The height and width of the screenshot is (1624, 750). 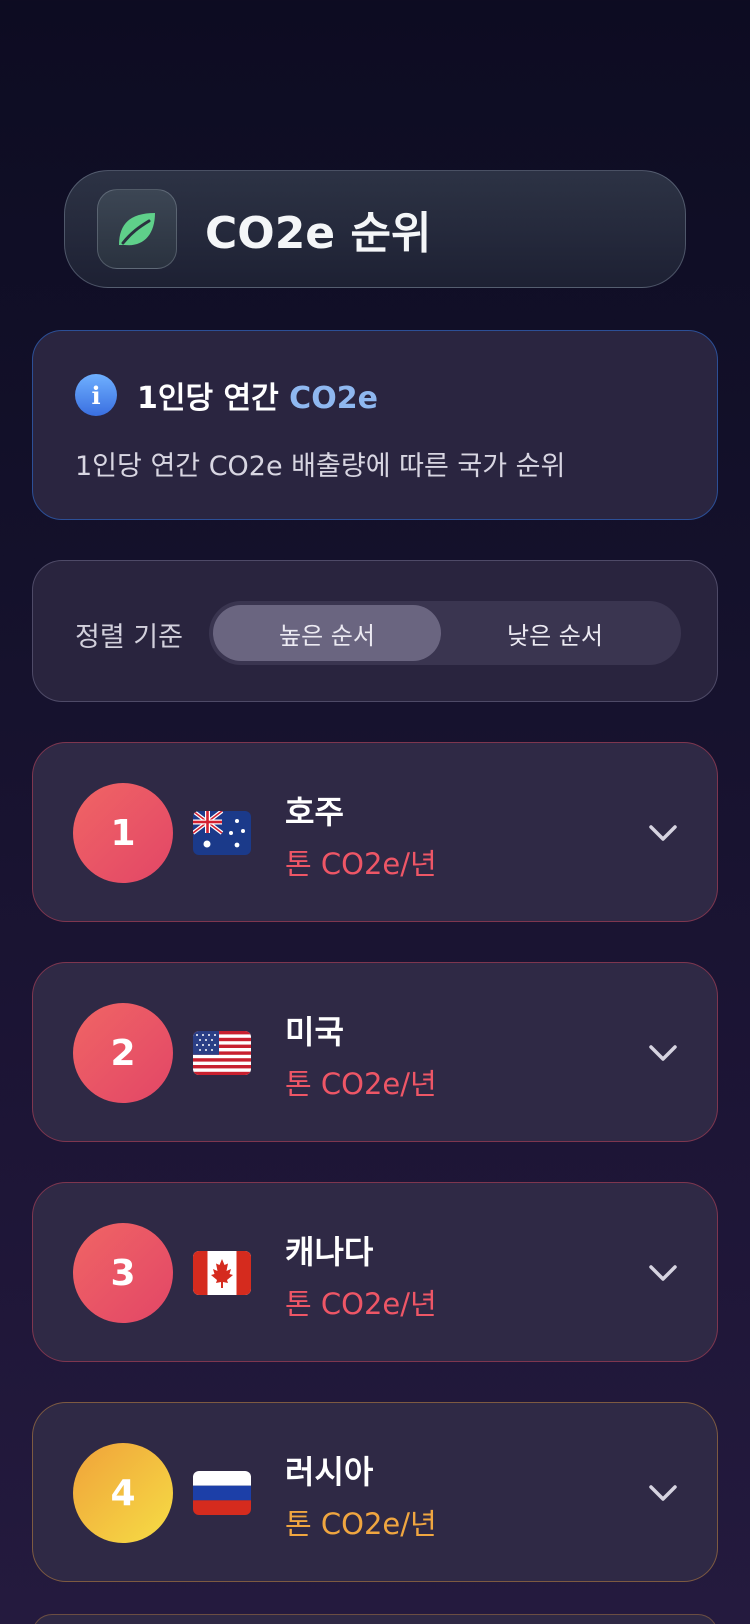 I want to click on info-header: i 1인당 연간 CO2e, so click(x=226, y=395).